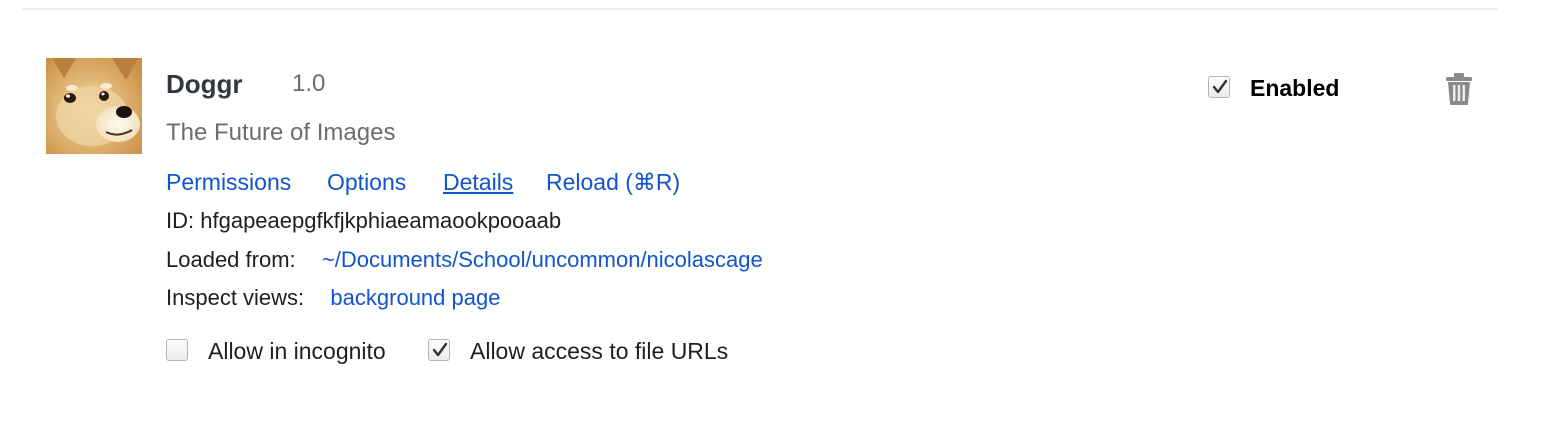 The width and height of the screenshot is (1552, 438). What do you see at coordinates (1295, 88) in the screenshot?
I see `enabled-label: Enabled` at bounding box center [1295, 88].